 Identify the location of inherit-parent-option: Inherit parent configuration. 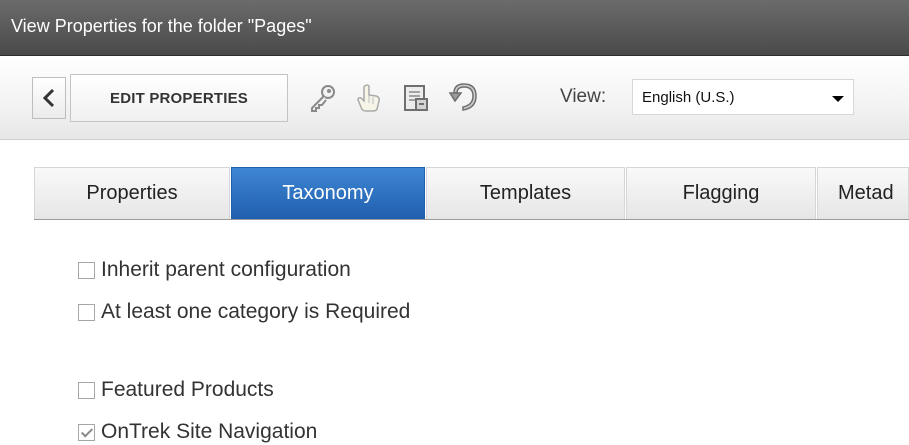
(214, 270).